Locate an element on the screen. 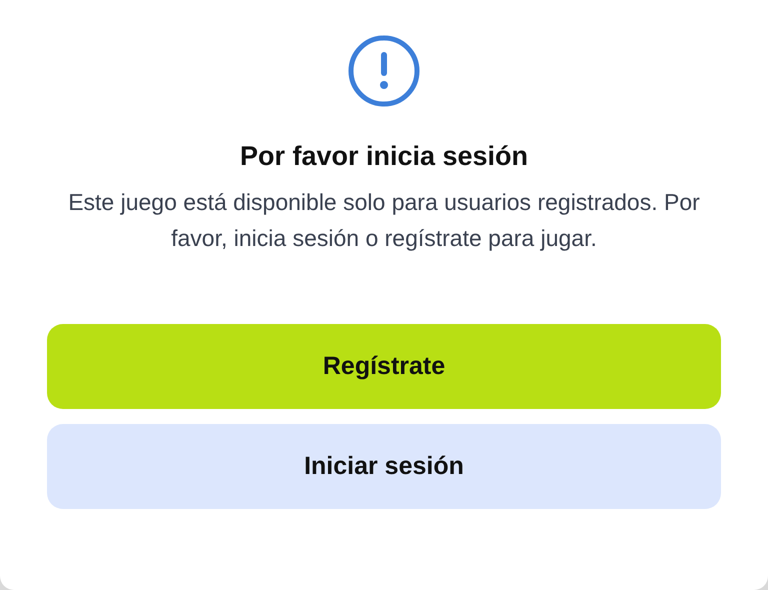 The image size is (768, 590). dialog-title: Por favor inicia sesión is located at coordinates (384, 156).